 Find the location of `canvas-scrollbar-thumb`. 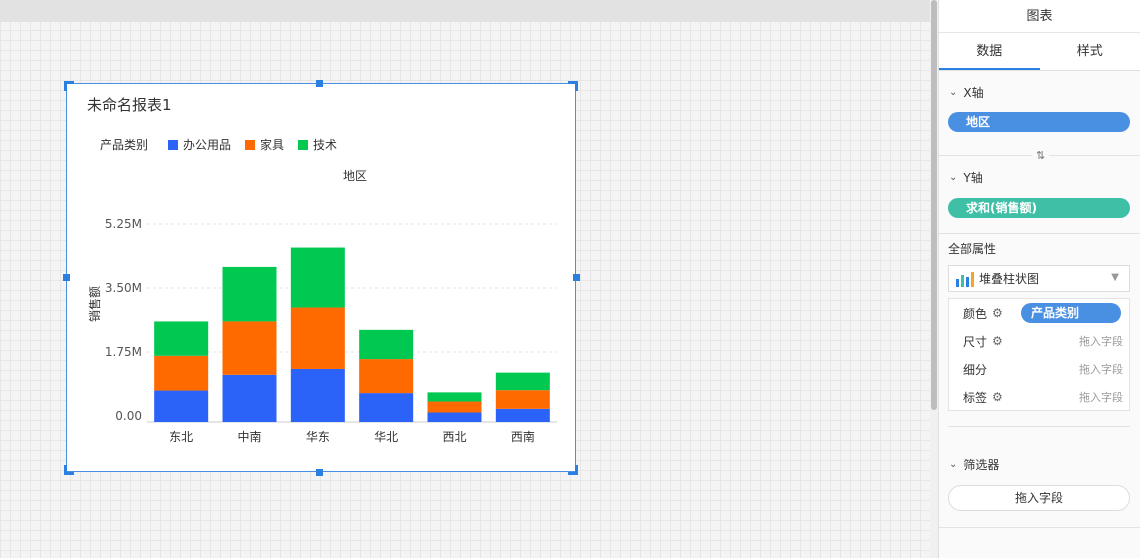

canvas-scrollbar-thumb is located at coordinates (934, 205).